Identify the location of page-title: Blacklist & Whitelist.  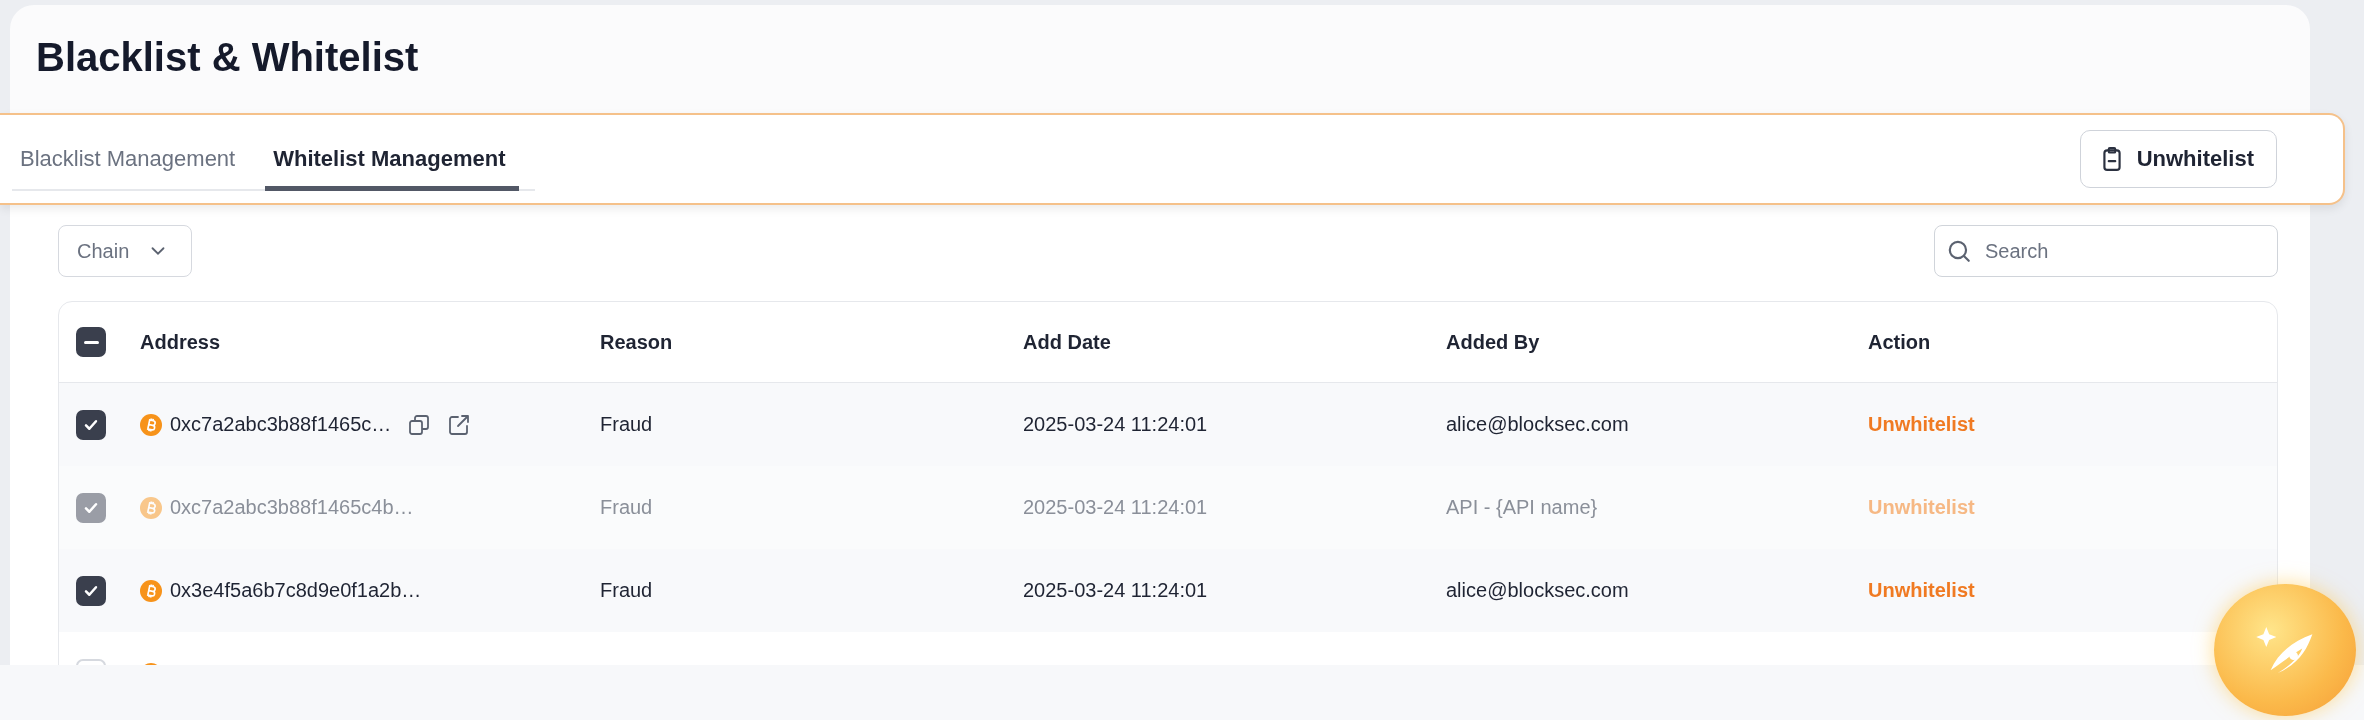
(228, 57).